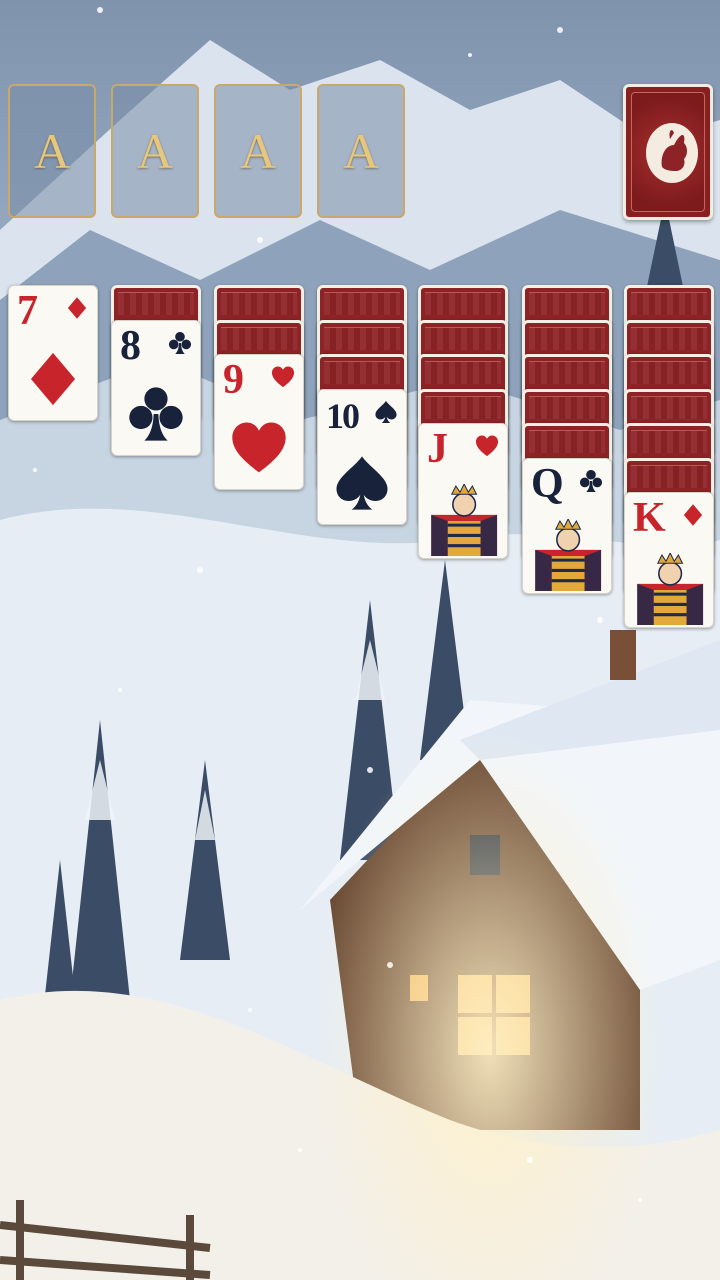 Image resolution: width=720 pixels, height=1280 pixels. I want to click on foundation-pile-2: A, so click(155, 151).